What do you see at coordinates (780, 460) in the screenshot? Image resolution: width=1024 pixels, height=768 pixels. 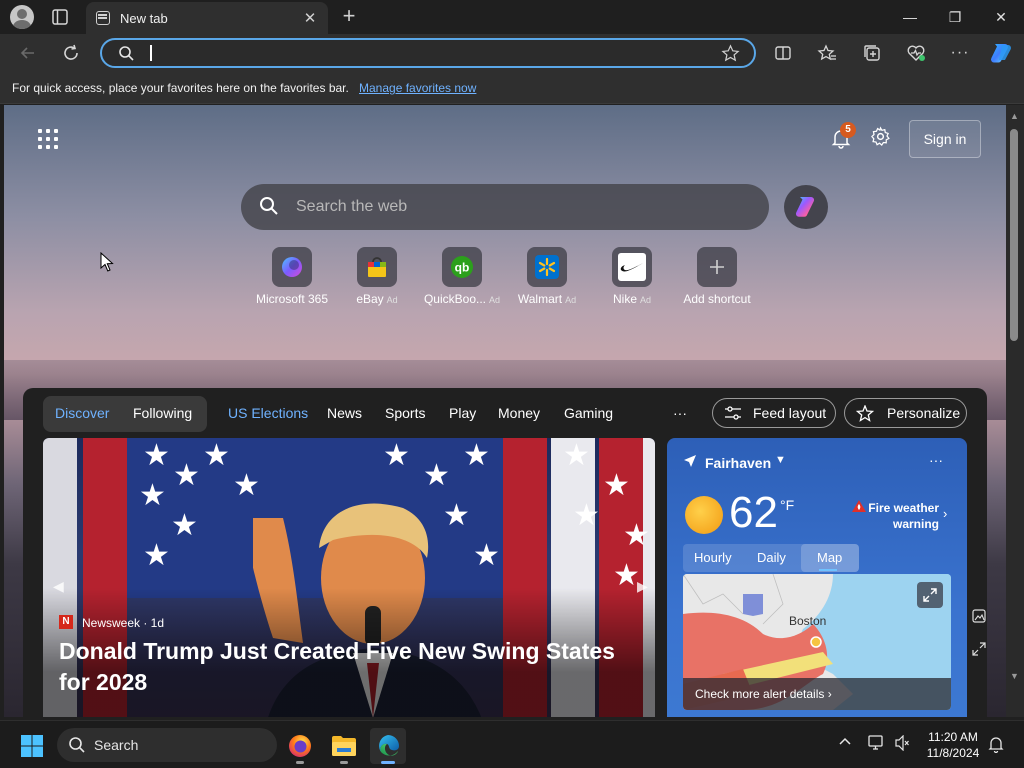 I see `chevron-down-icon: ▼` at bounding box center [780, 460].